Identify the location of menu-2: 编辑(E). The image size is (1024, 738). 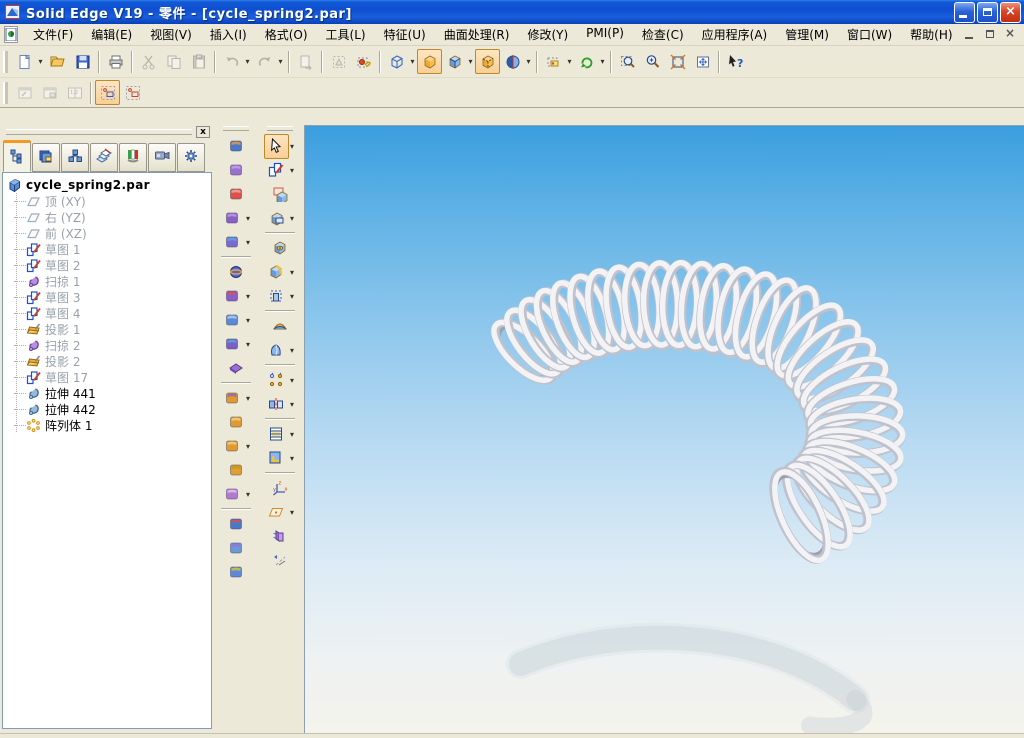
(111, 35).